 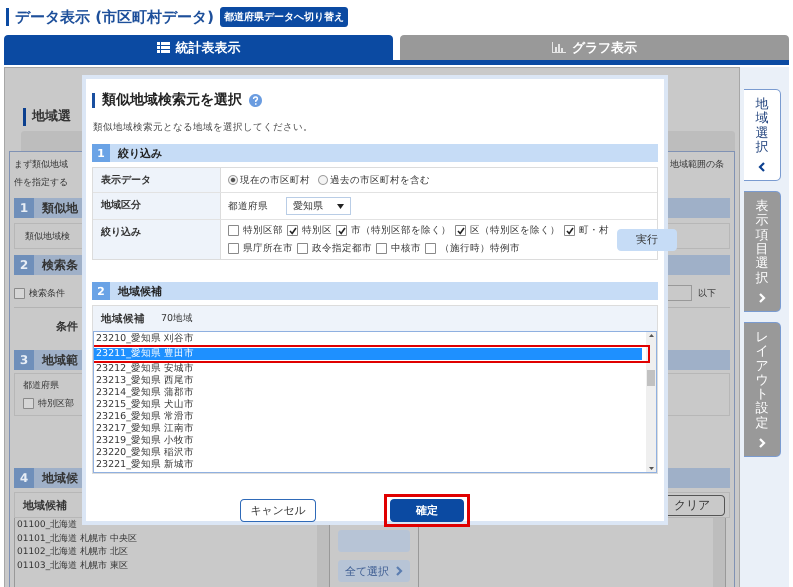 I want to click on radio-label: 現在の市区町村, so click(x=275, y=180).